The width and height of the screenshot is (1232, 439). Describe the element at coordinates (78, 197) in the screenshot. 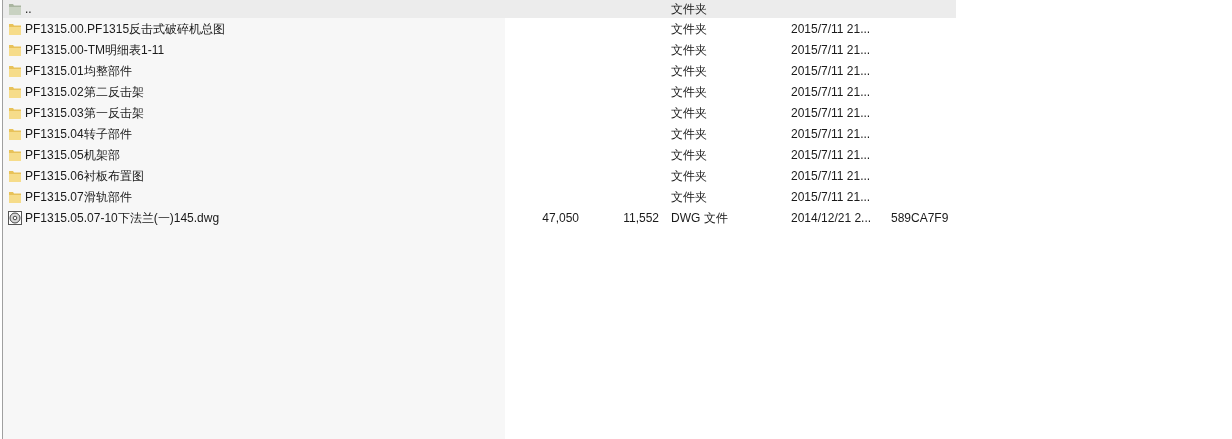

I see `file-name: PF1315.07滑轨部件` at that location.